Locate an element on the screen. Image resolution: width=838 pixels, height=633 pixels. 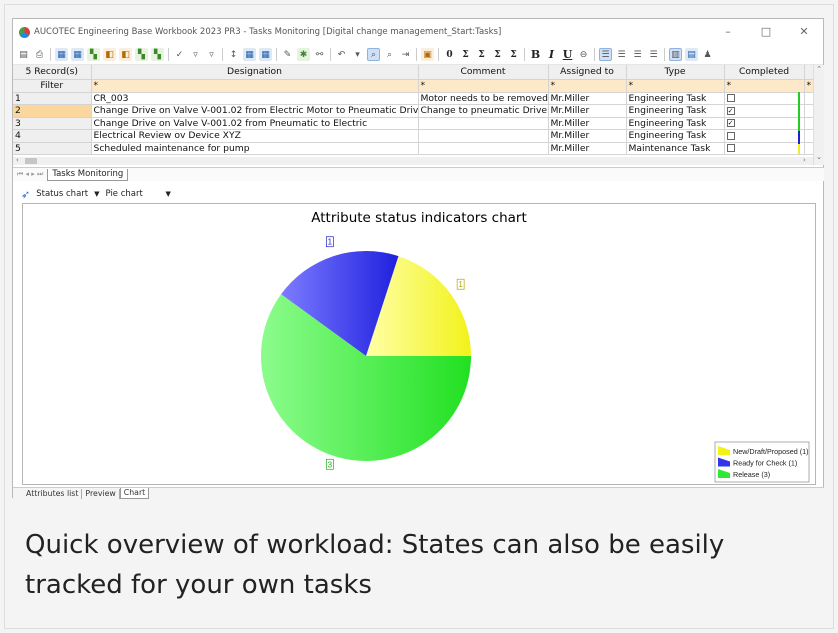
chart-selector: Status chart is located at coordinates (62, 194).